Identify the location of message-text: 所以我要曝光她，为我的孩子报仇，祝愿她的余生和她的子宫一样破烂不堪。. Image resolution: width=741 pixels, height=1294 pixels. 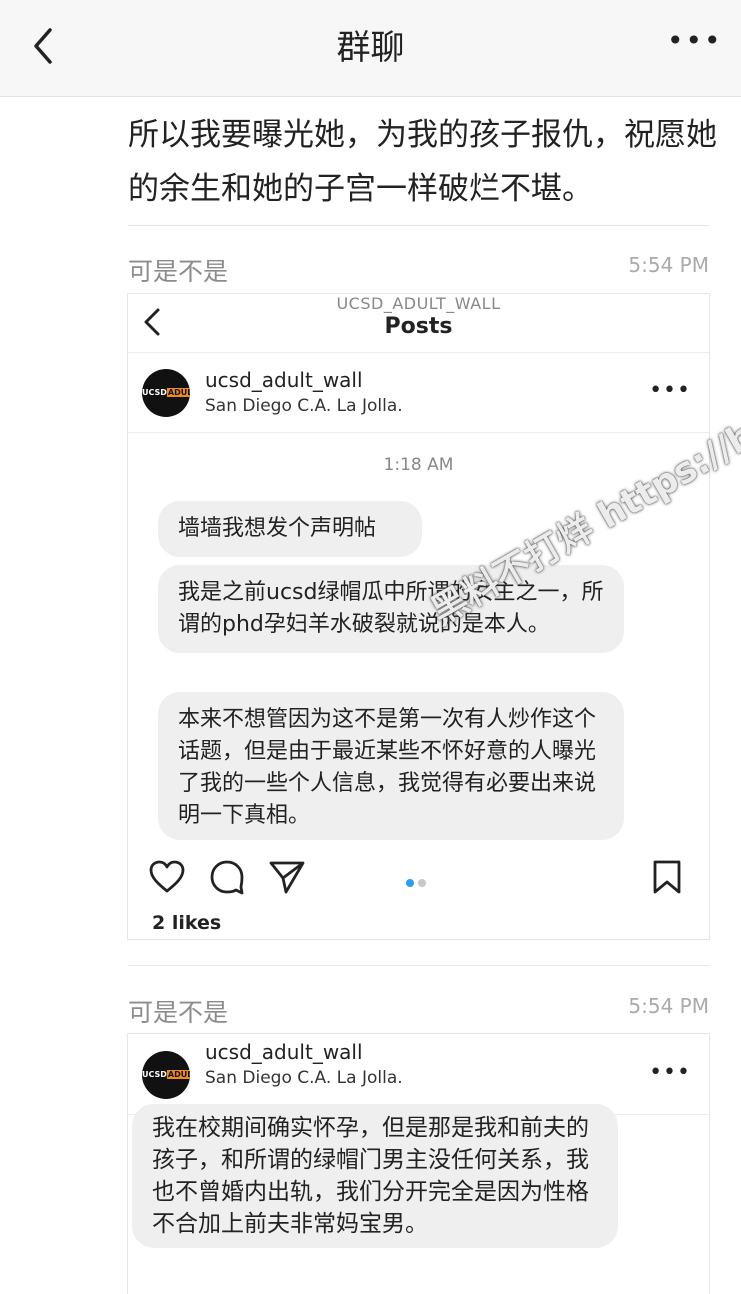
(422, 162).